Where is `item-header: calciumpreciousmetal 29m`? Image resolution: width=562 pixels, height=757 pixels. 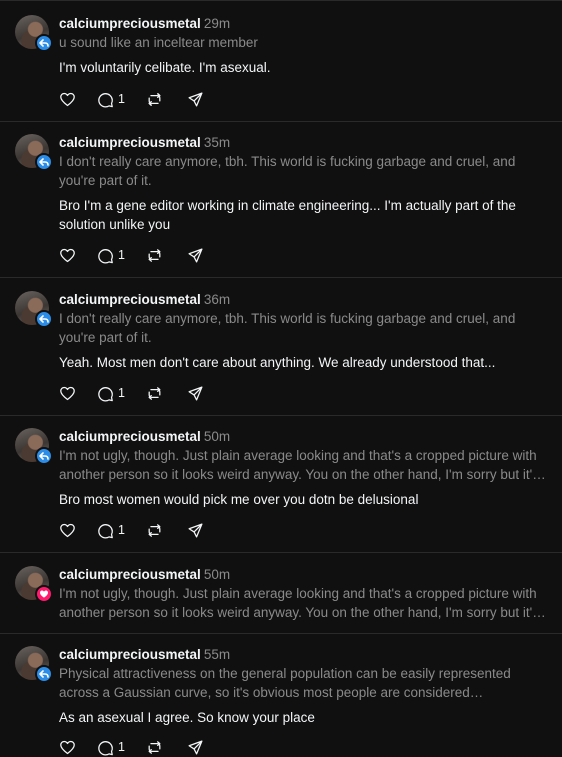
item-header: calciumpreciousmetal 29m is located at coordinates (144, 23).